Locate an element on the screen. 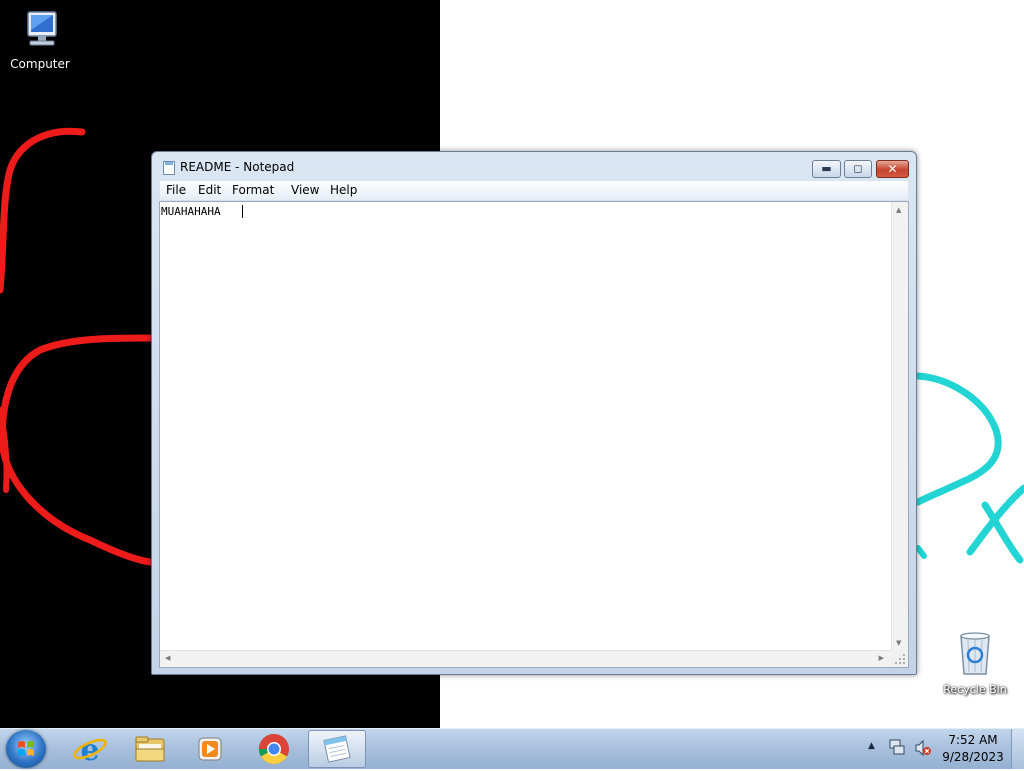 The height and width of the screenshot is (771, 1024). clock-date: 9/28/2023 is located at coordinates (973, 757).